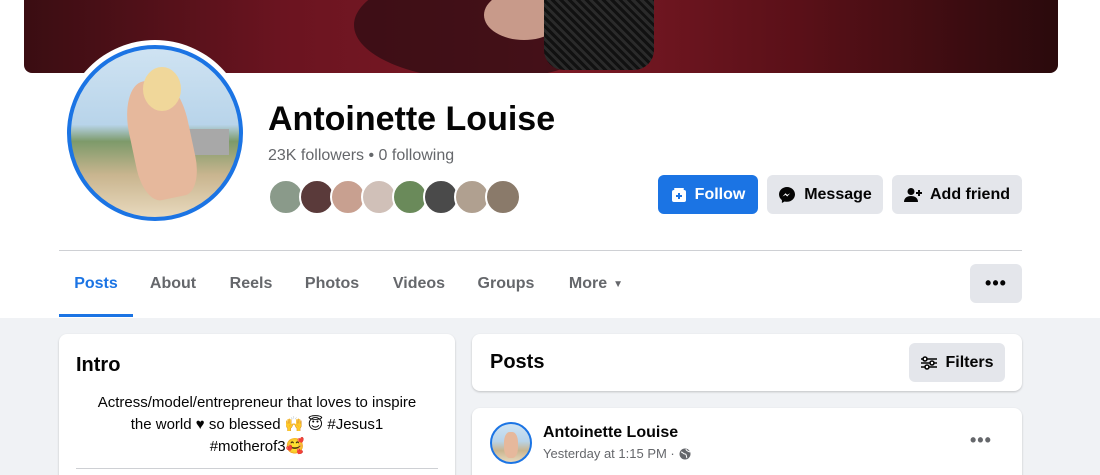 The width and height of the screenshot is (1100, 475). Describe the element at coordinates (996, 283) in the screenshot. I see `more-options-button: •••` at that location.